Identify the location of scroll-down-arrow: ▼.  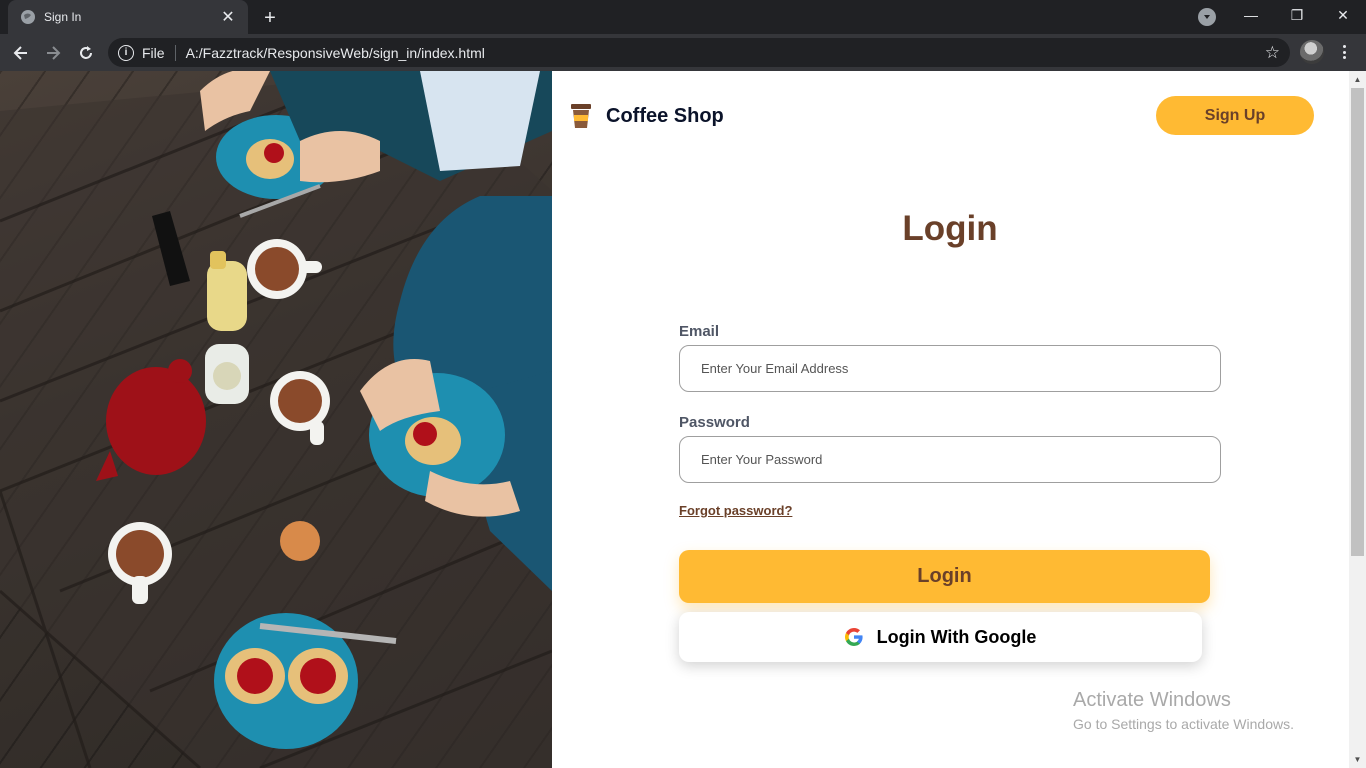
(1357, 759).